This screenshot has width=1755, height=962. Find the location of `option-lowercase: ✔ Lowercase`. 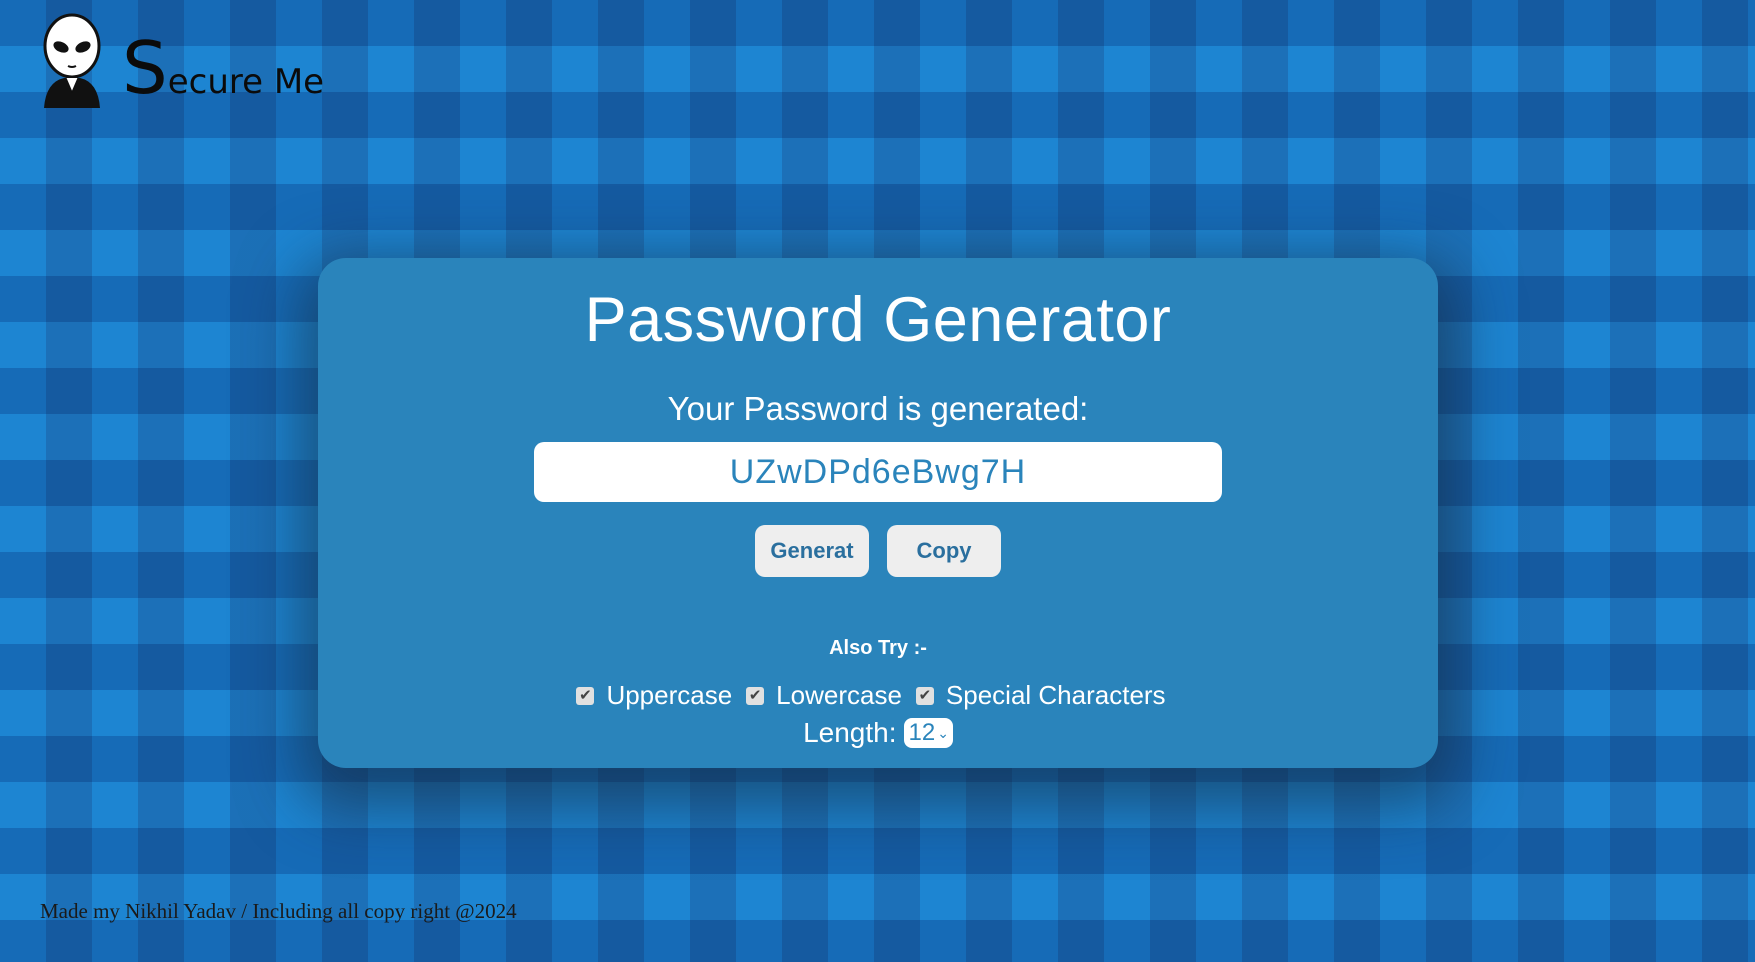

option-lowercase: ✔ Lowercase is located at coordinates (824, 695).